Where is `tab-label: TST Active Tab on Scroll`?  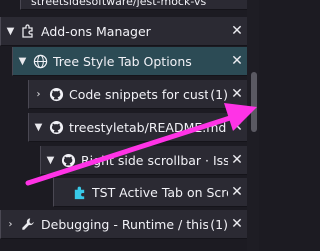 tab-label: TST Active Tab on Scroll is located at coordinates (160, 192).